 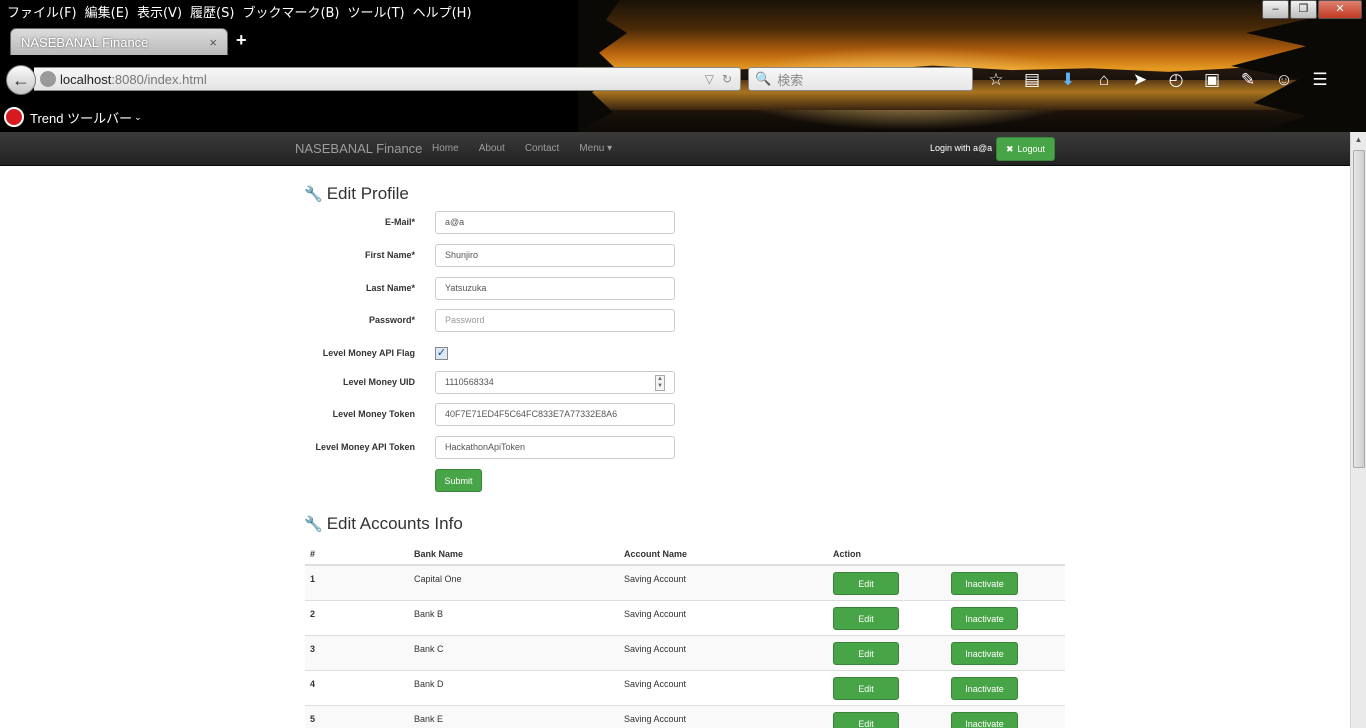 I want to click on nav-link-home: Home, so click(x=445, y=148).